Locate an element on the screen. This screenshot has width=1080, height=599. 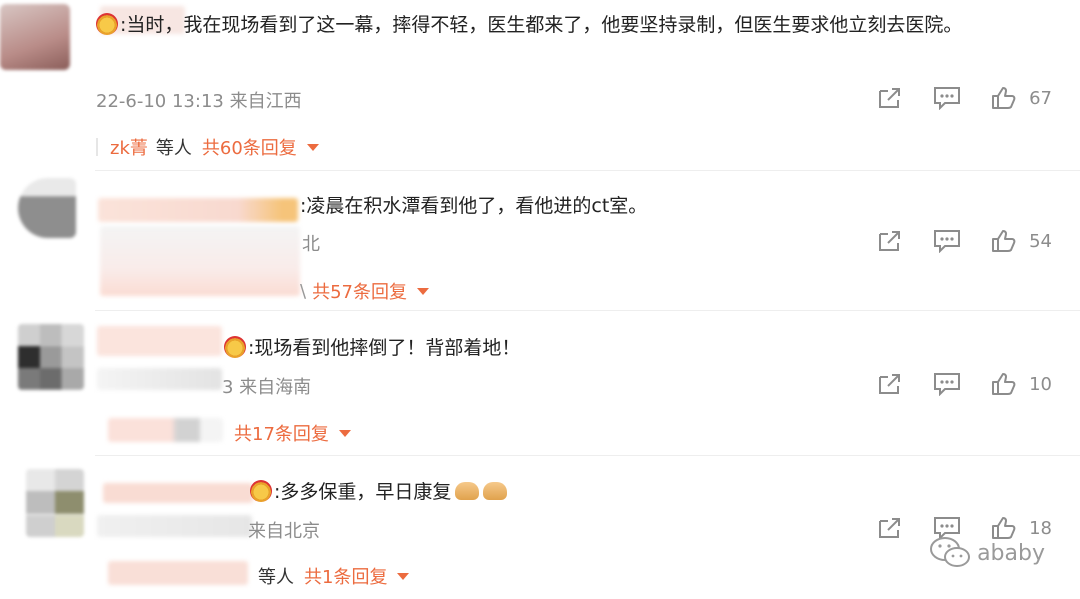
comment-text: :现场看到他摔倒了！背部着地！ is located at coordinates (372, 348).